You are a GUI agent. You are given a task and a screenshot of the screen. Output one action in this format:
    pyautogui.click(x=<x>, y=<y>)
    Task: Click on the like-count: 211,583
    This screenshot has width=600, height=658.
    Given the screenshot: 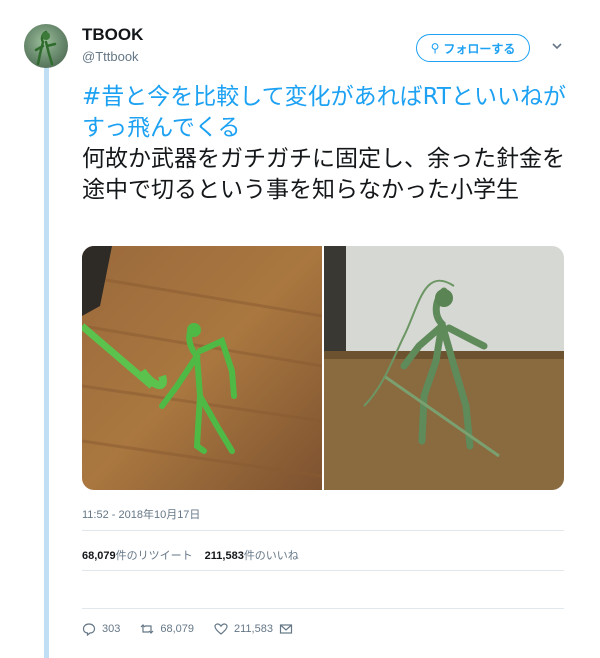 What is the action you would take?
    pyautogui.click(x=224, y=556)
    